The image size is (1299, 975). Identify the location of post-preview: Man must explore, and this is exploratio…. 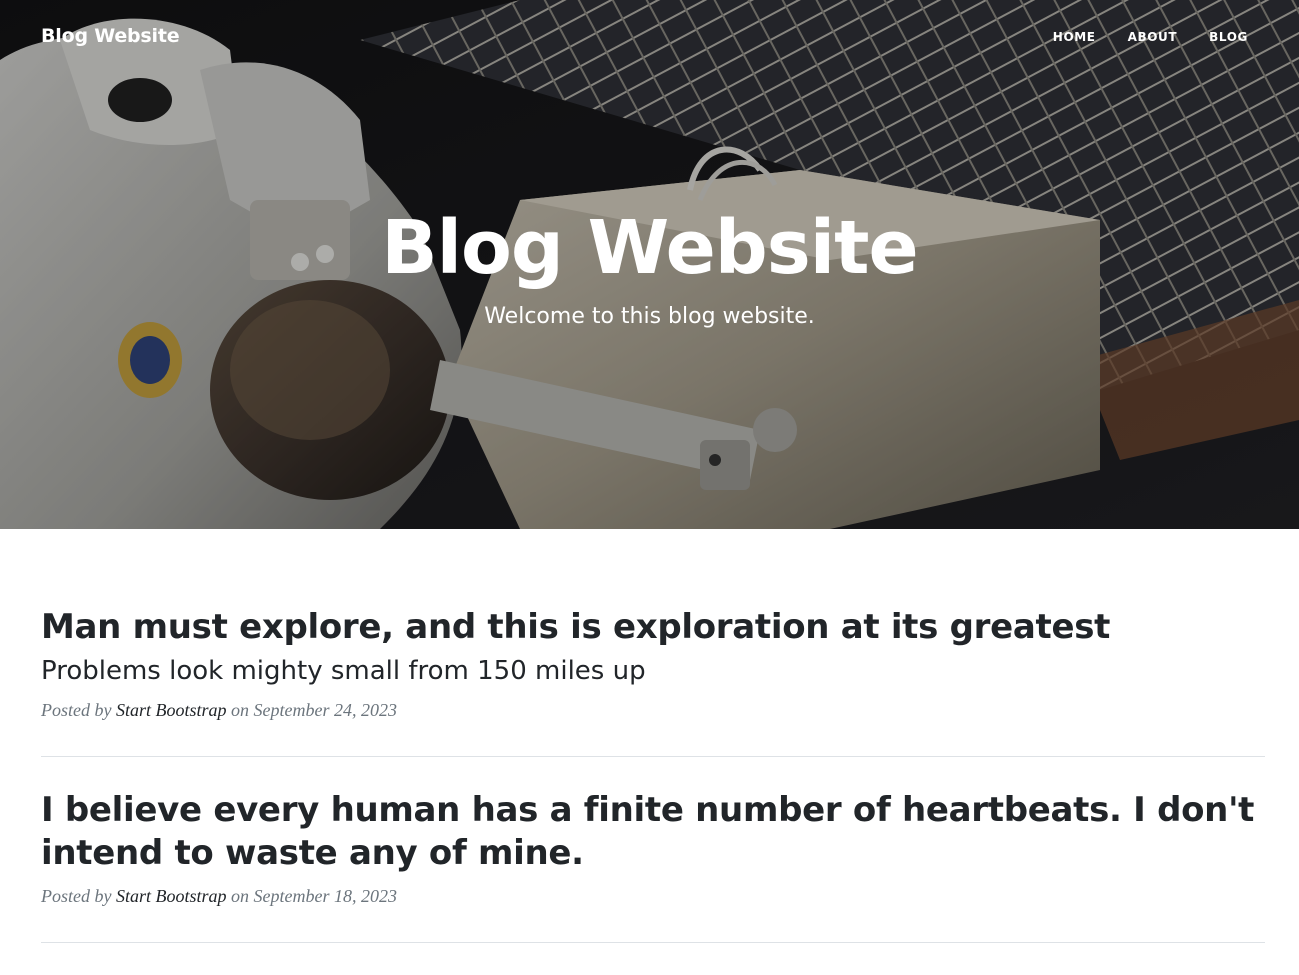
(653, 664).